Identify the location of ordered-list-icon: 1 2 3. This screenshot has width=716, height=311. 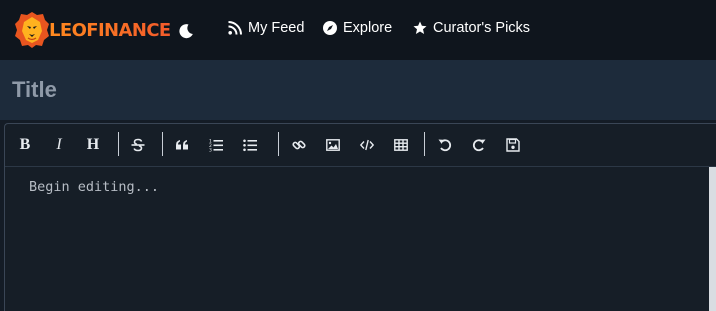
(216, 146).